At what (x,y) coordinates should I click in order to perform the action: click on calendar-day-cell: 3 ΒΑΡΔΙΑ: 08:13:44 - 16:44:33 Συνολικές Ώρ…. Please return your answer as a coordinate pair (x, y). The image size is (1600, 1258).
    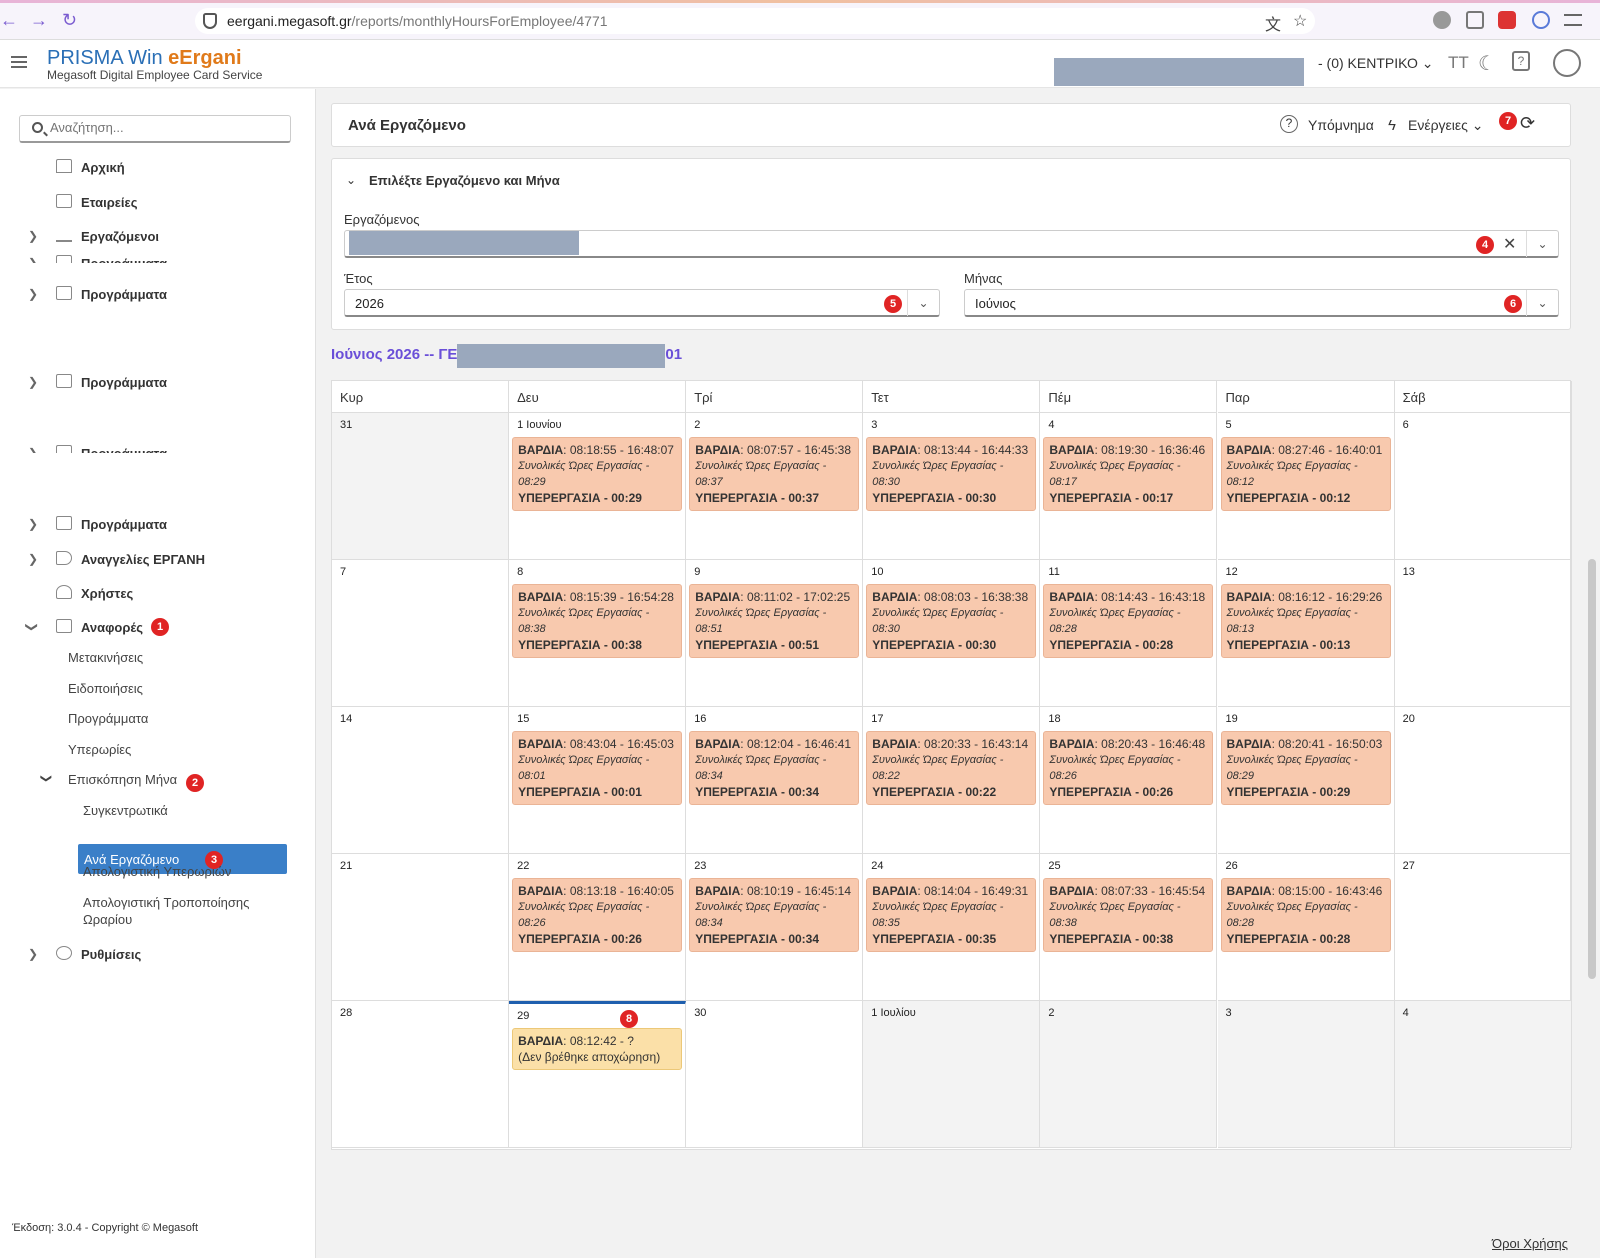
    Looking at the image, I should click on (952, 486).